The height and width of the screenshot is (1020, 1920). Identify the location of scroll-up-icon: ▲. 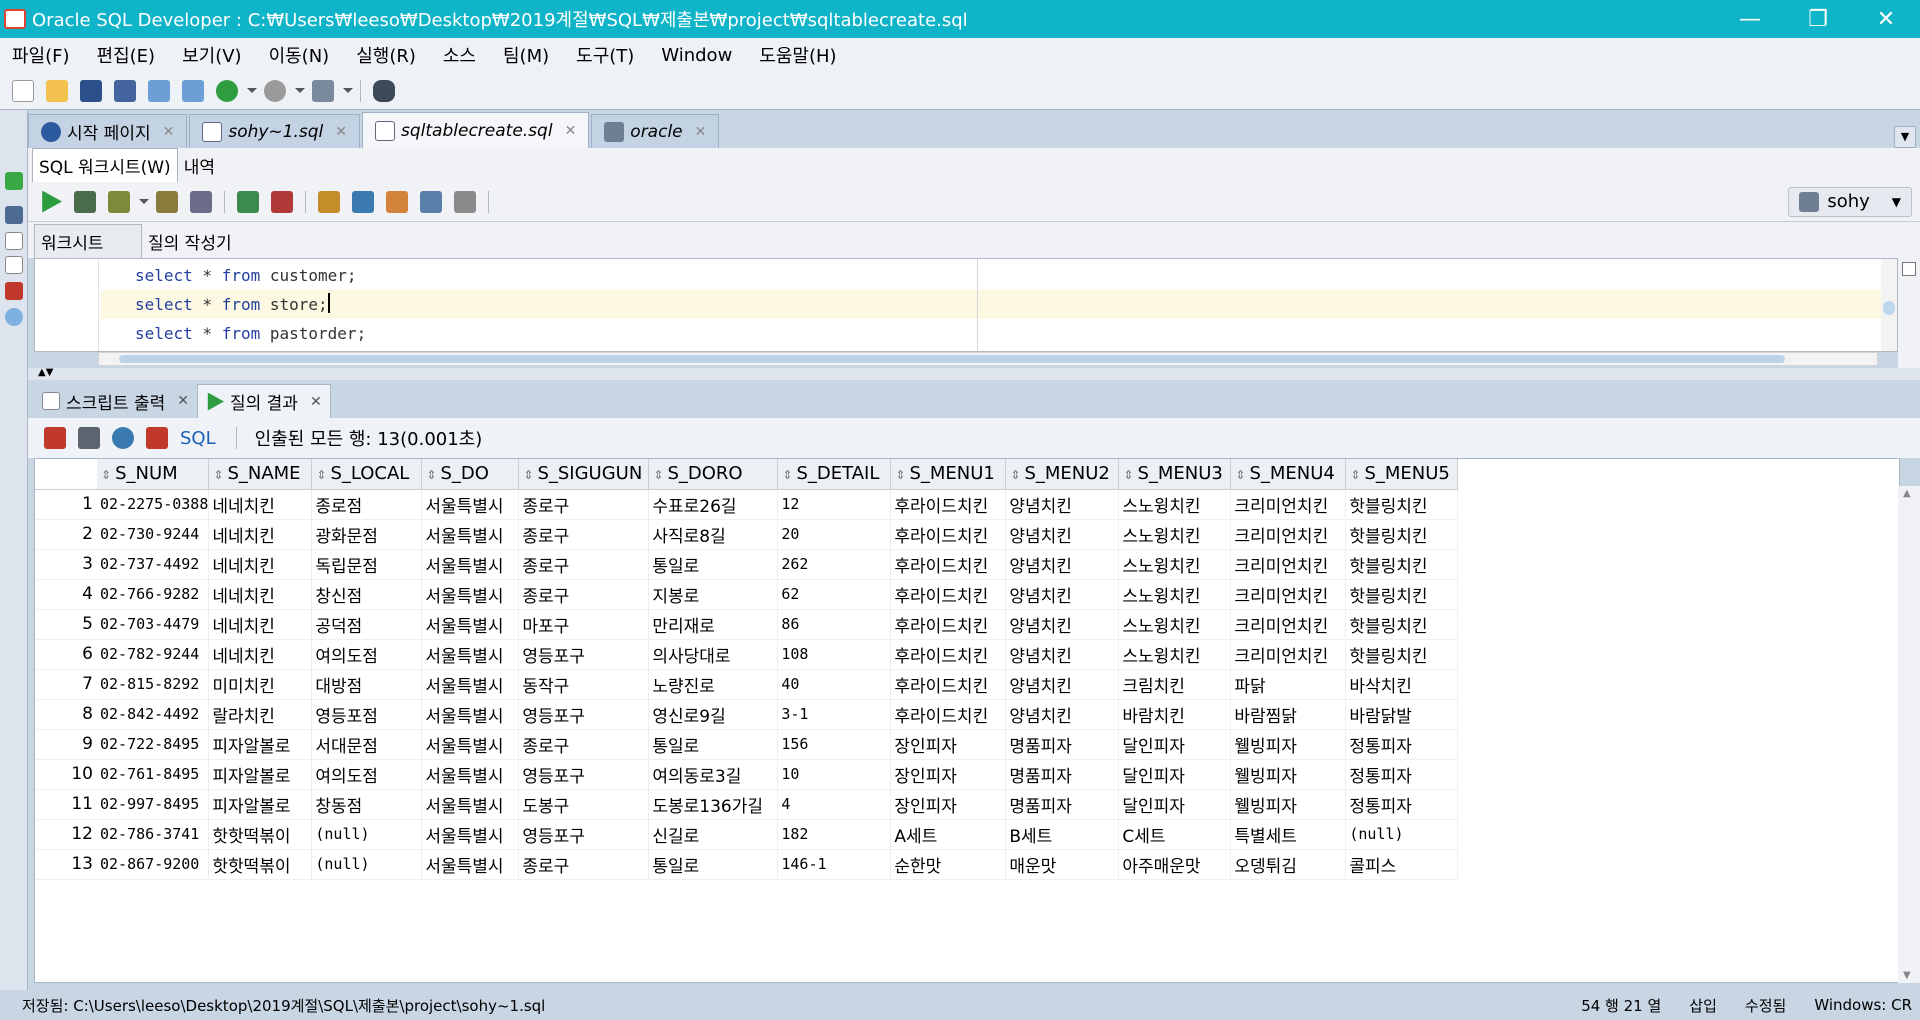
(1907, 493).